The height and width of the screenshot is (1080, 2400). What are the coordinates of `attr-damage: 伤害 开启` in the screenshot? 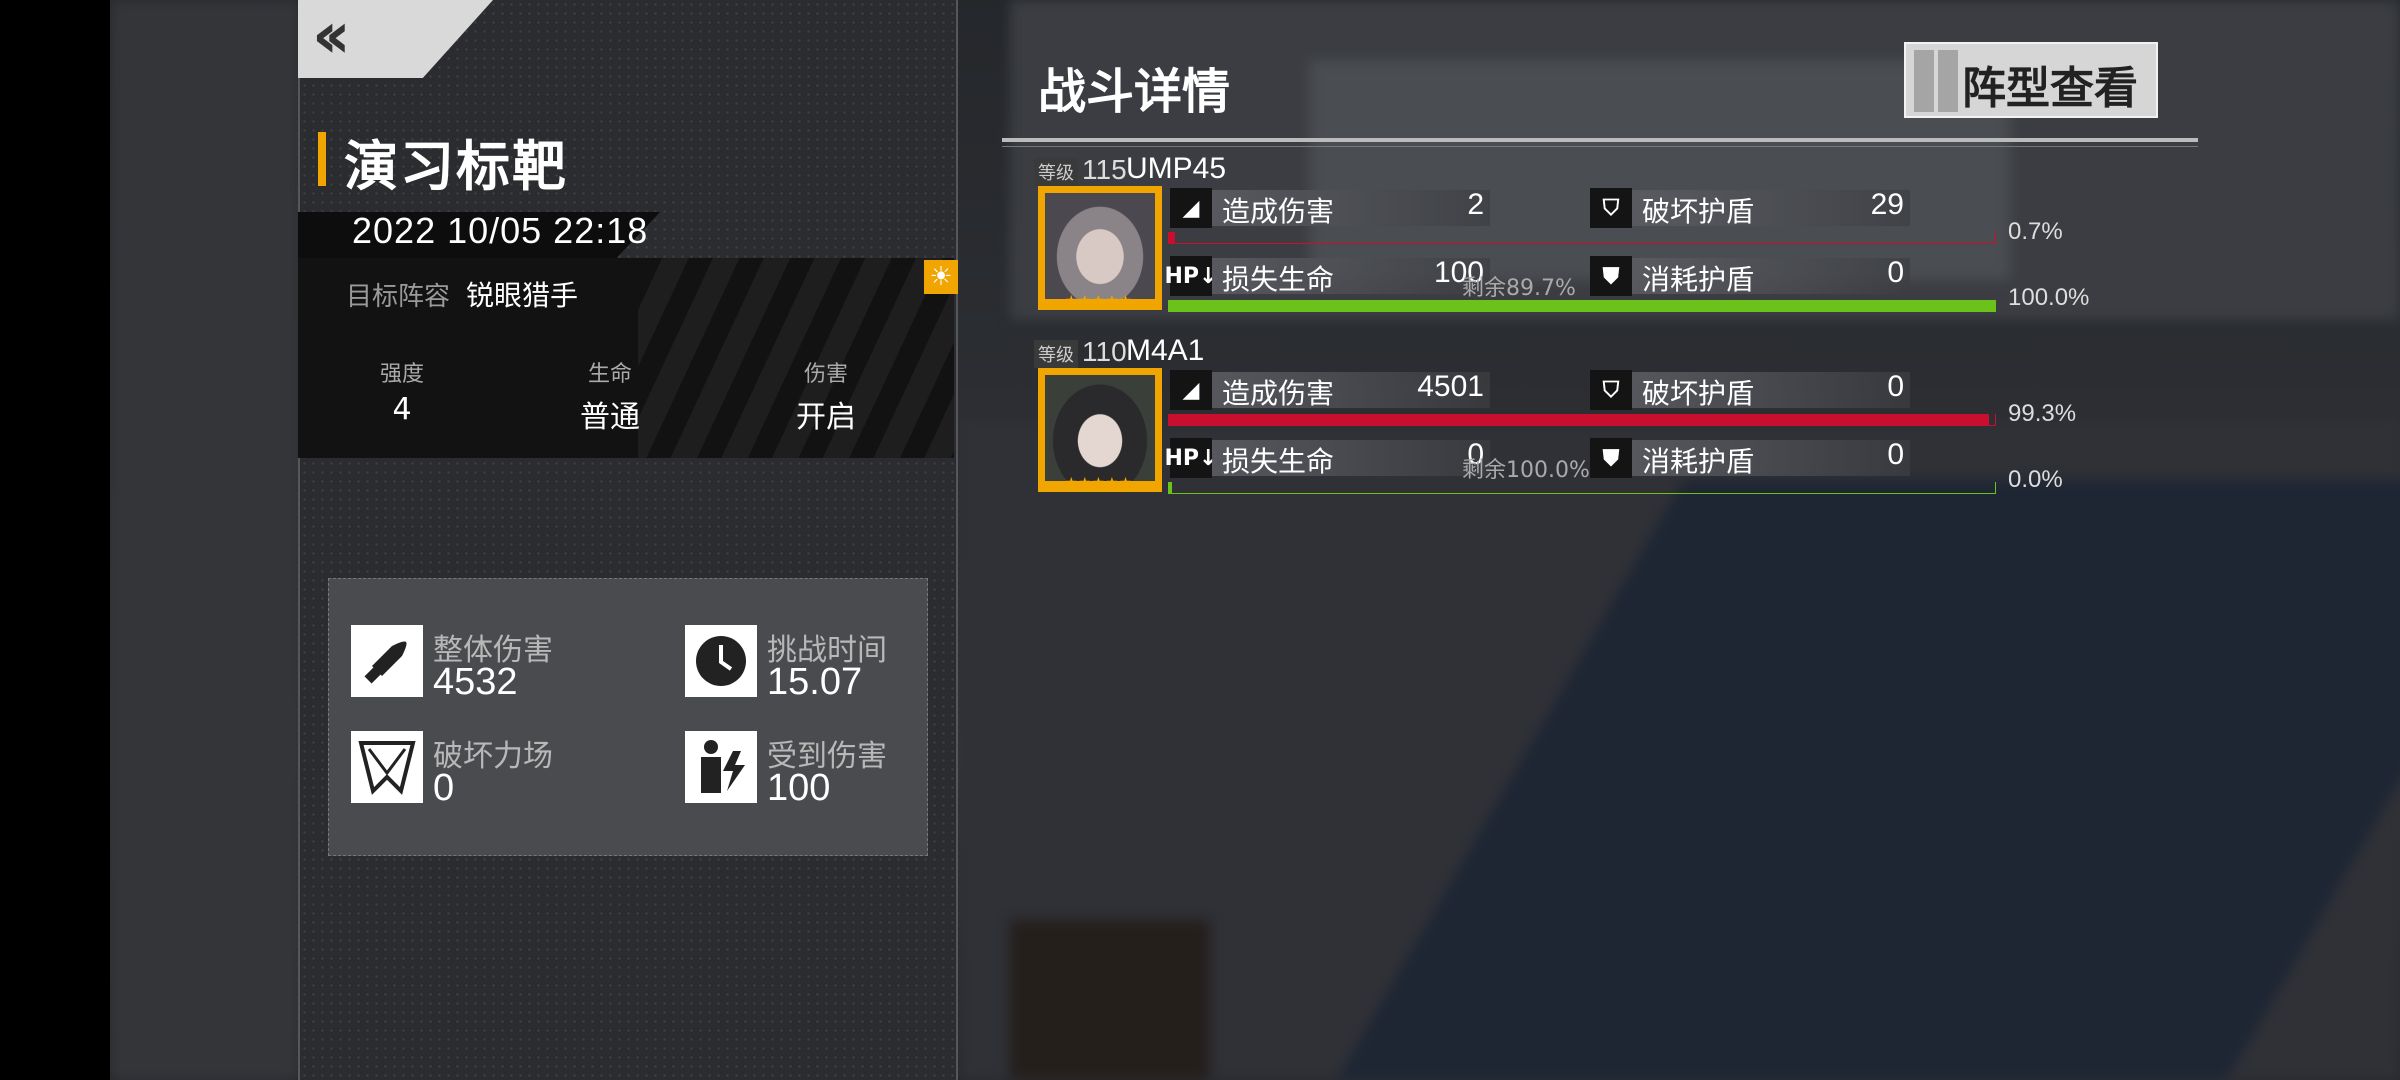 It's located at (826, 396).